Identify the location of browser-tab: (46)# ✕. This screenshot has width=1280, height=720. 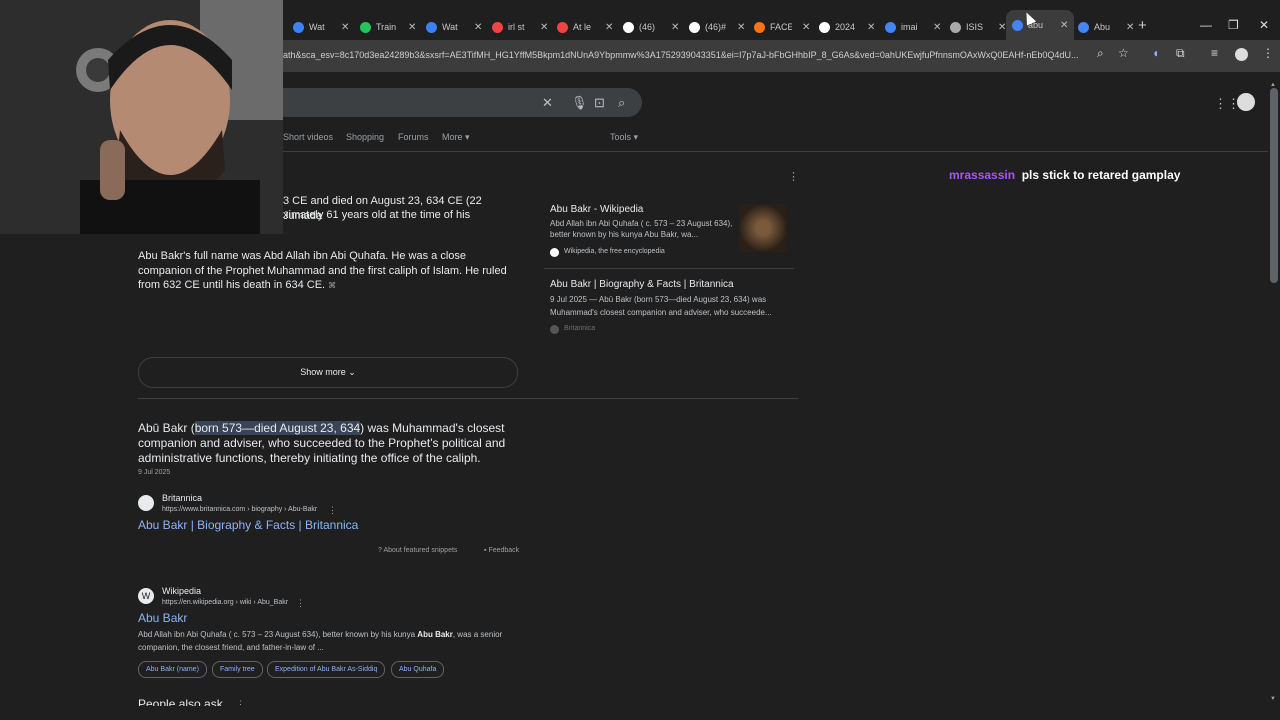
(717, 27).